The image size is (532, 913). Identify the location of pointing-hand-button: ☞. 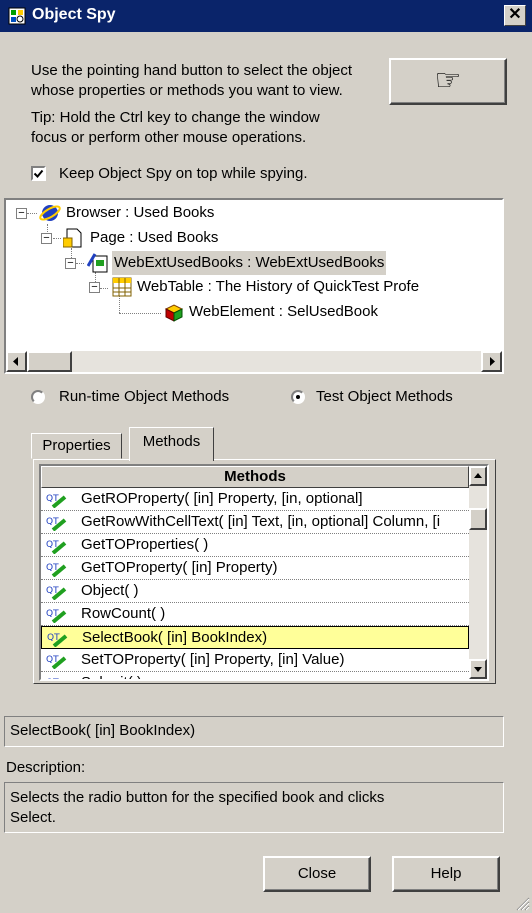
(448, 81).